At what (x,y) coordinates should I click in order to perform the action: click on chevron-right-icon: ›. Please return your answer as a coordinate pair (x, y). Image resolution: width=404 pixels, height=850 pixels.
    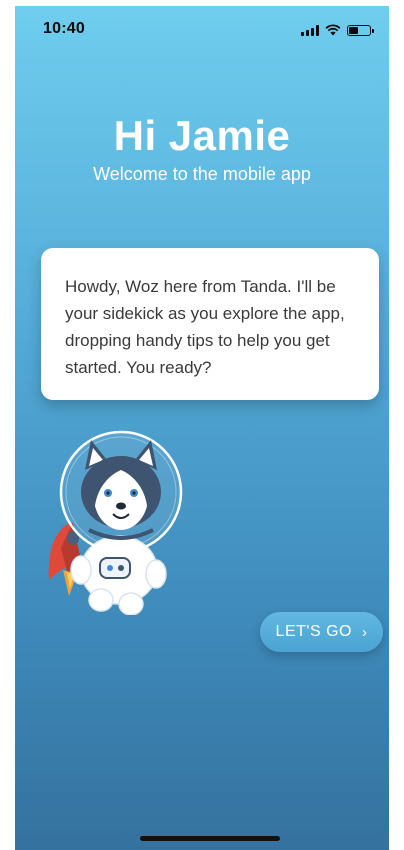
    Looking at the image, I should click on (364, 632).